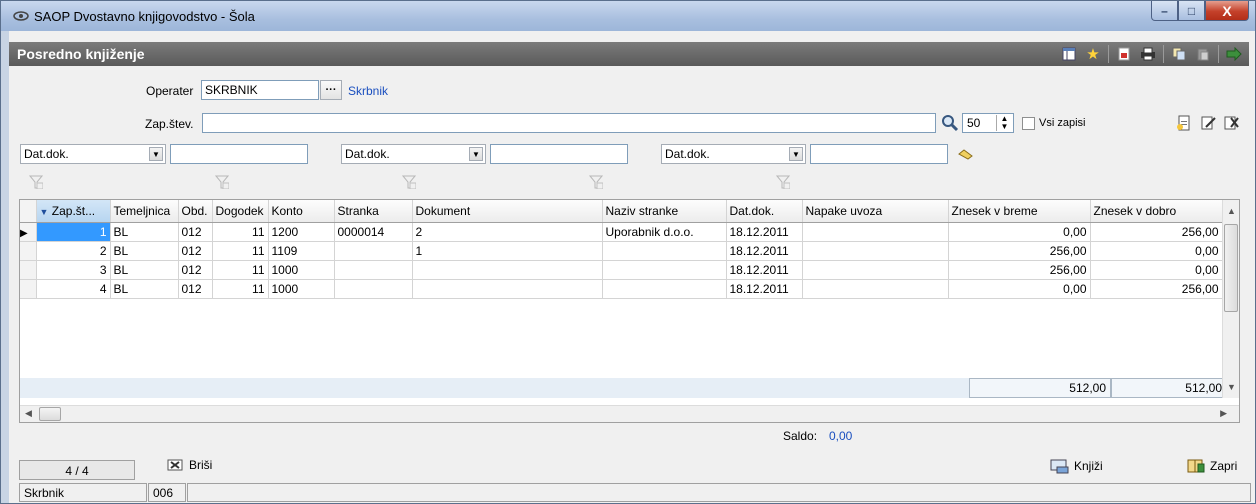  I want to click on cell-znesek-dobro: 256,00, so click(1156, 232).